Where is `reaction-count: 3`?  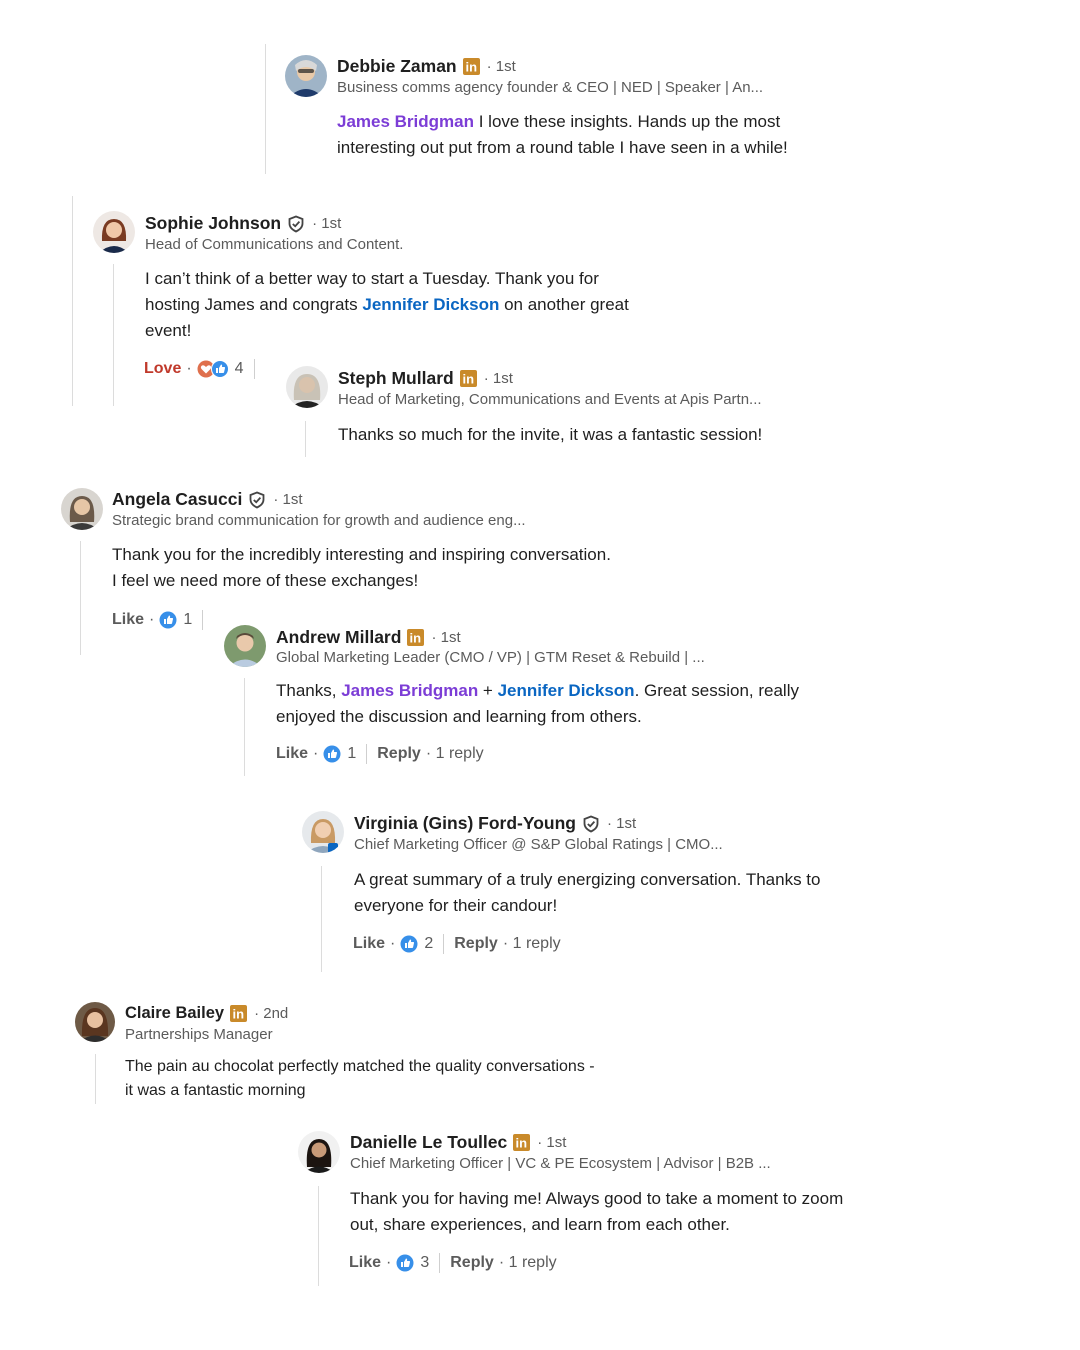 reaction-count: 3 is located at coordinates (424, 1263).